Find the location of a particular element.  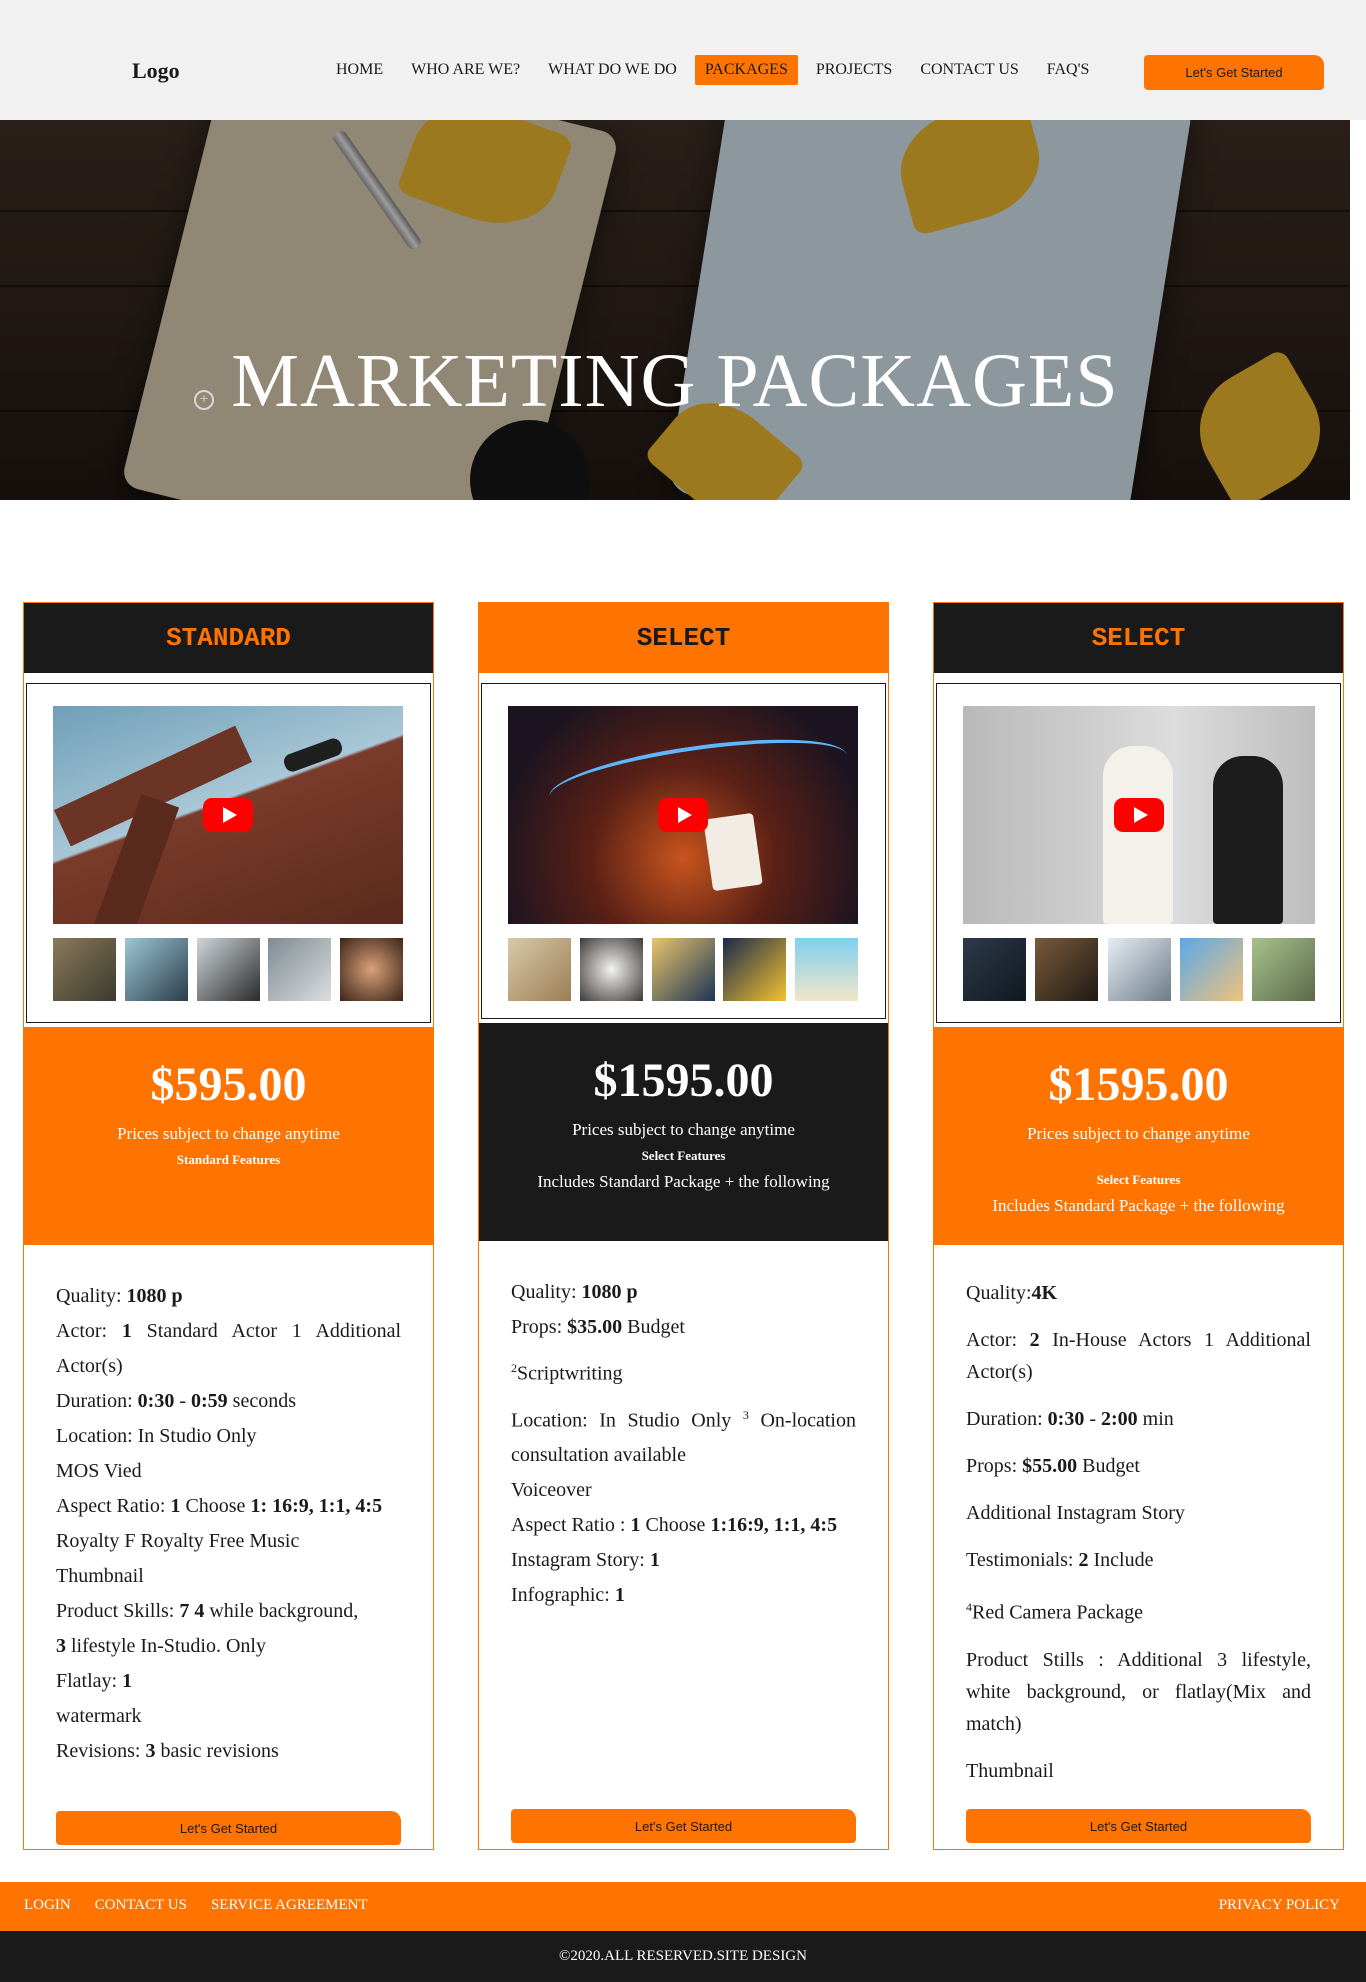

playing-card is located at coordinates (733, 852).